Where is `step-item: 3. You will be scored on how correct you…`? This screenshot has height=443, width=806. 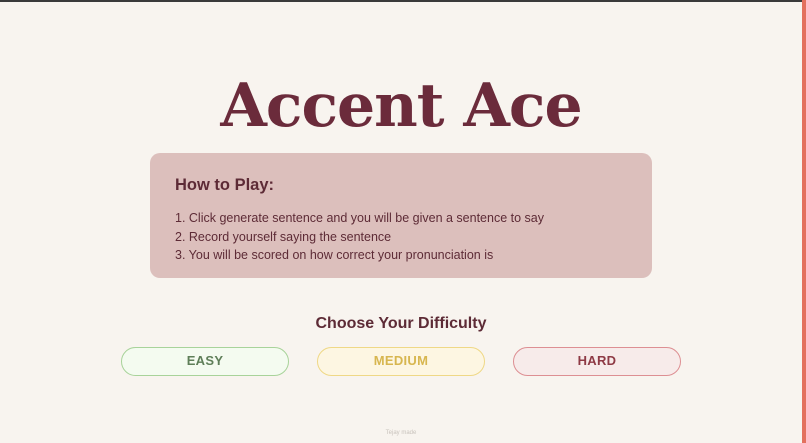
step-item: 3. You will be scored on how correct you… is located at coordinates (334, 255).